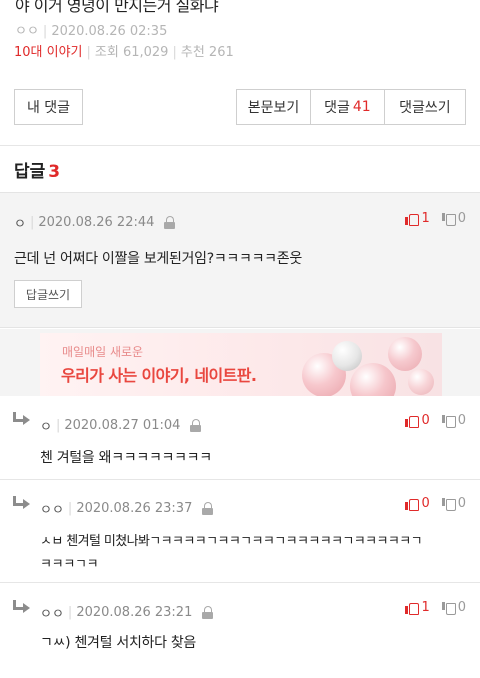  What do you see at coordinates (30, 172) in the screenshot?
I see `replies-label: 답글` at bounding box center [30, 172].